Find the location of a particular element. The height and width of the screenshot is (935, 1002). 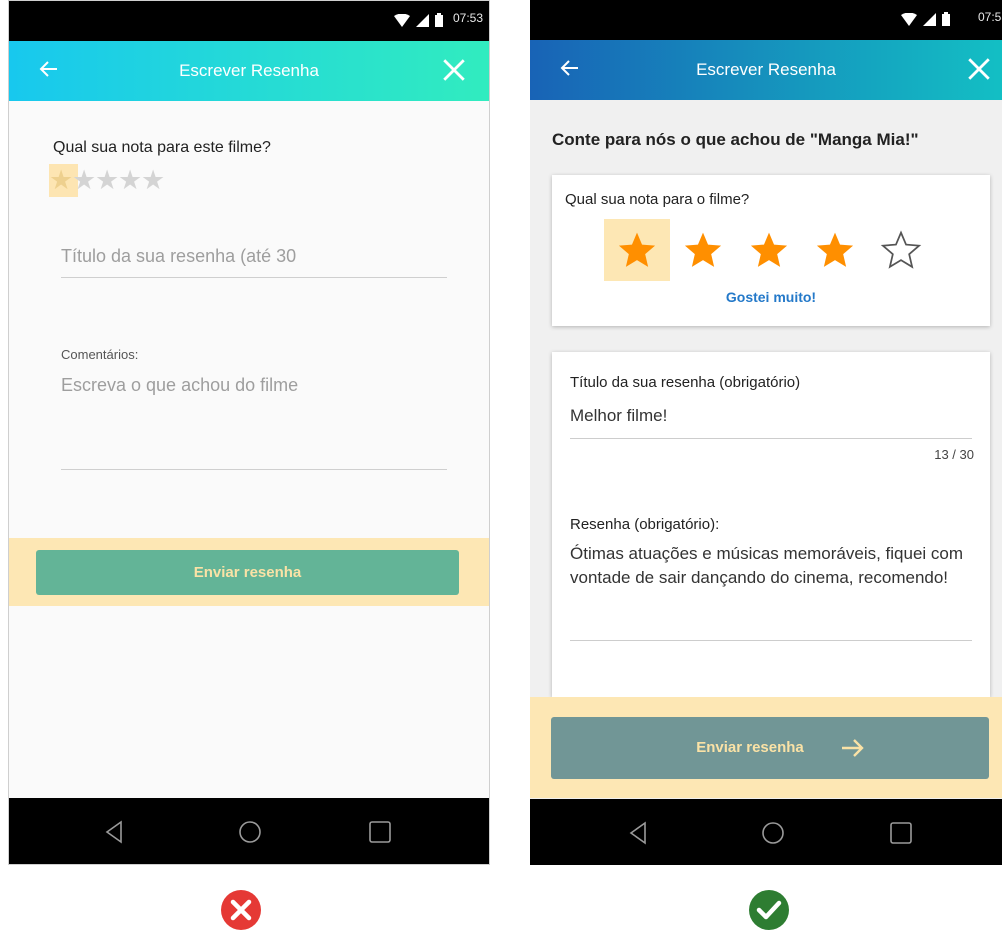

star-5: ★ is located at coordinates (153, 180).